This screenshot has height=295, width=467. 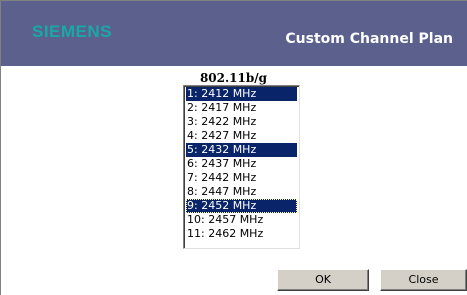 What do you see at coordinates (423, 280) in the screenshot?
I see `close-button: Close` at bounding box center [423, 280].